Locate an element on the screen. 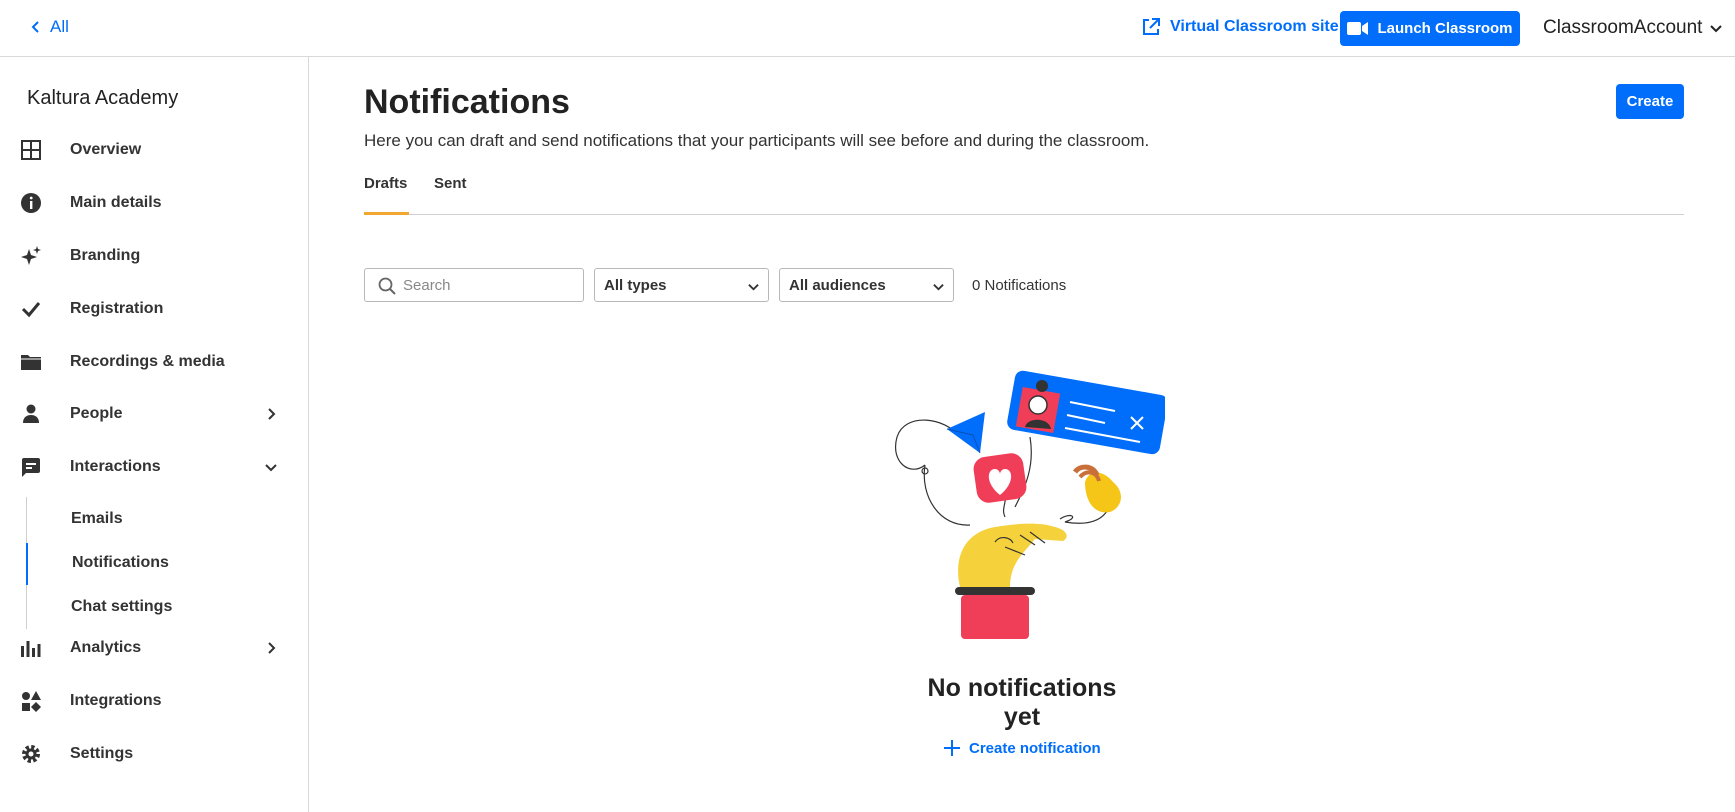  sidebar-item-analytics: Analytics is located at coordinates (154, 648).